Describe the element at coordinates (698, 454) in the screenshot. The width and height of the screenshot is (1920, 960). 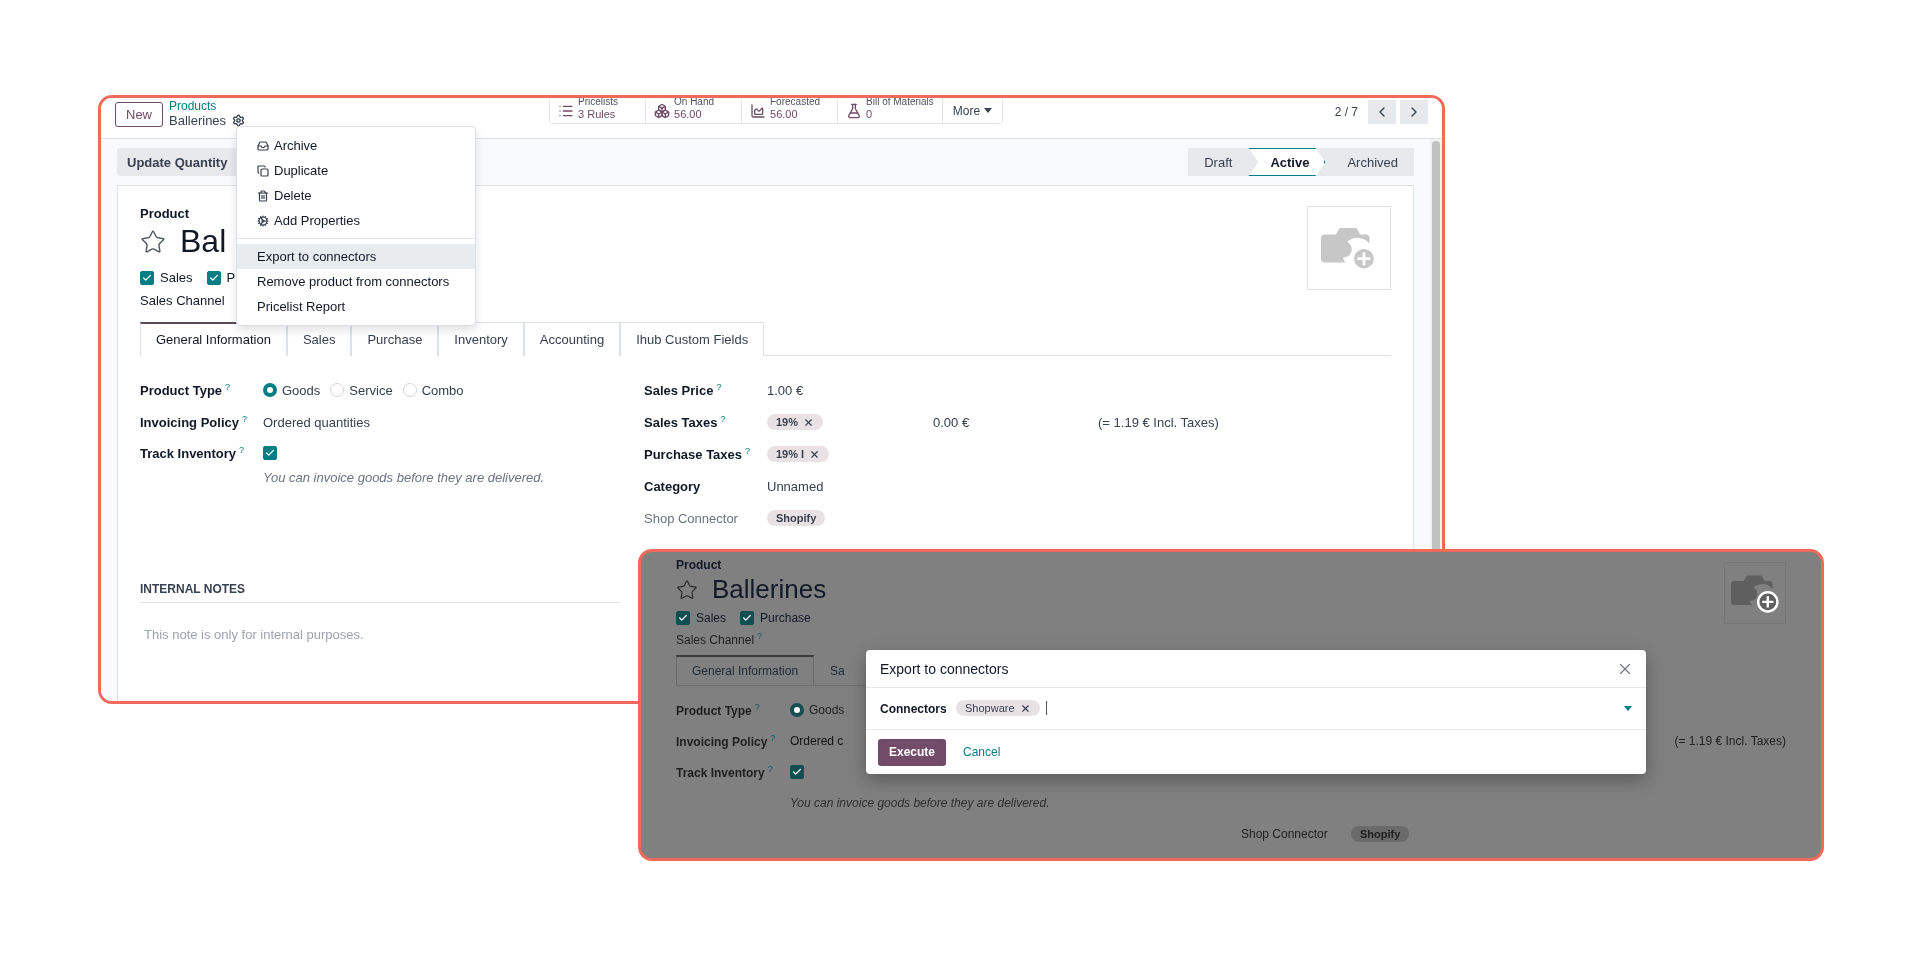
I see `field-label: Purchase Taxes $^{?}$` at that location.